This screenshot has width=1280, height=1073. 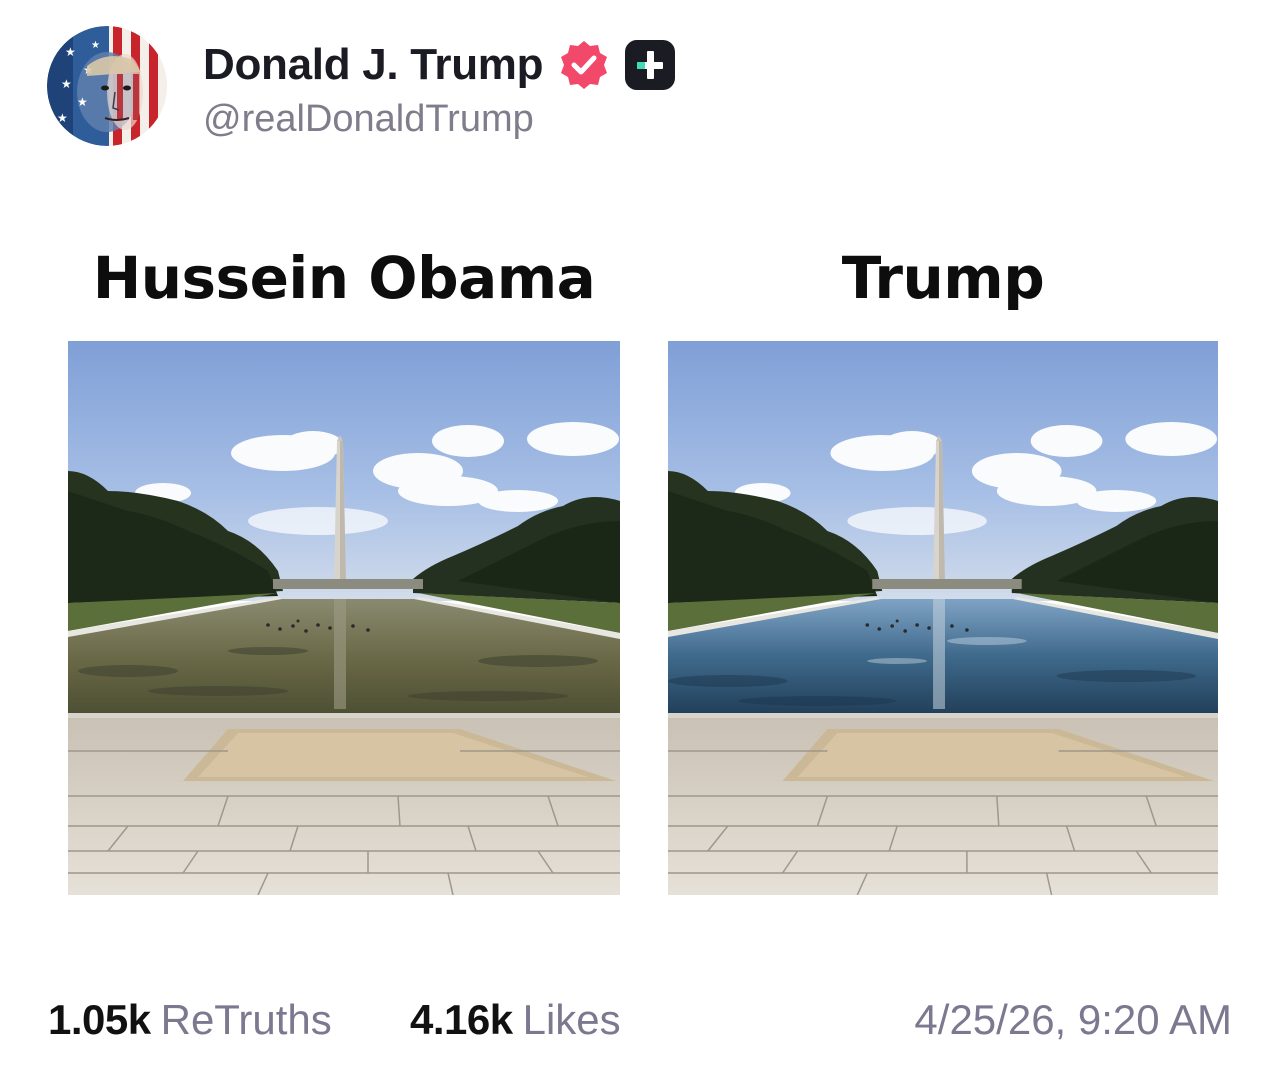 What do you see at coordinates (571, 1019) in the screenshot?
I see `likes-label: Likes` at bounding box center [571, 1019].